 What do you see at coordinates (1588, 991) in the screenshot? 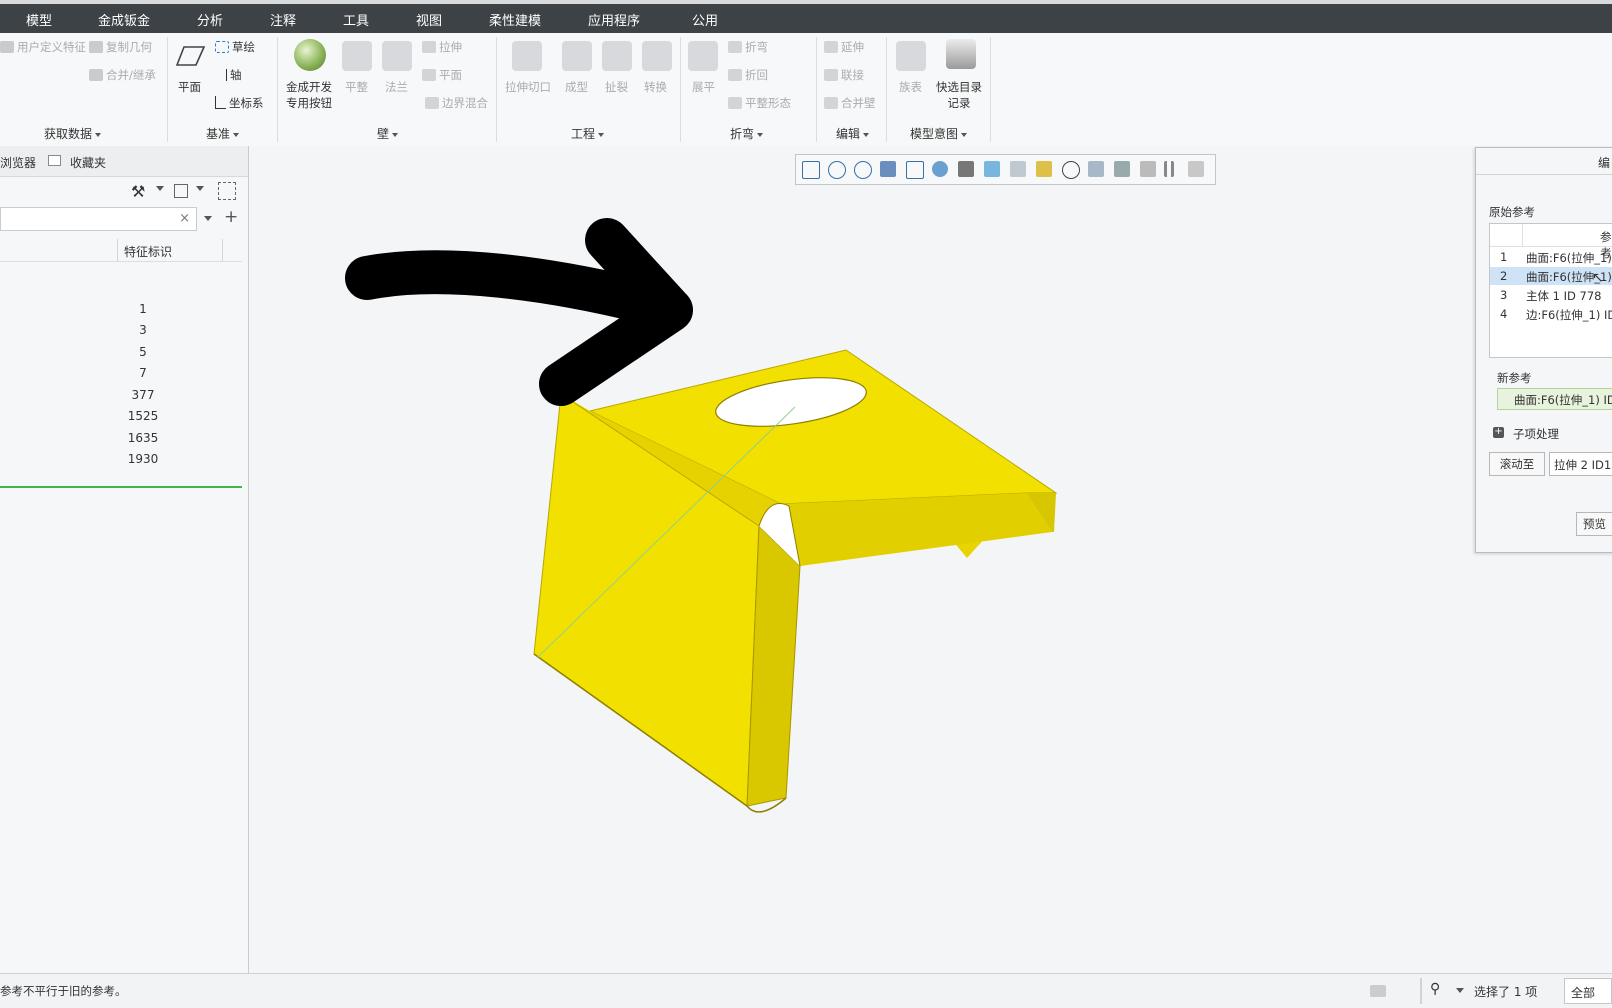
I see `selection-filter-select: 全部` at bounding box center [1588, 991].